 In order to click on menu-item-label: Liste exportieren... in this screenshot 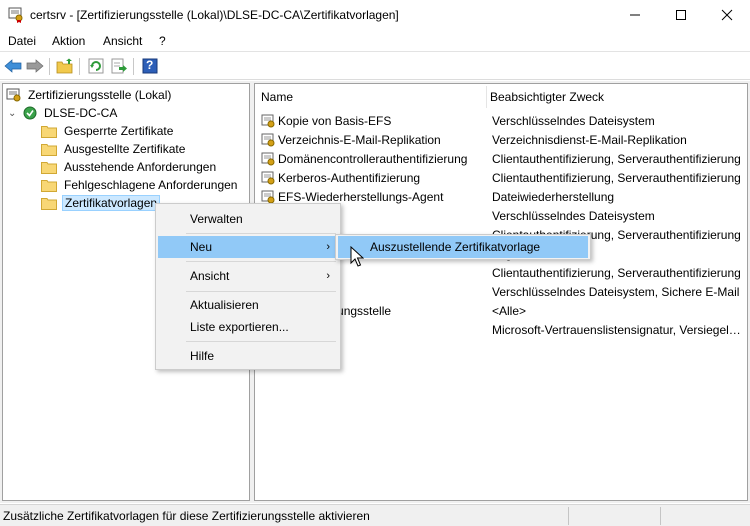, I will do `click(239, 327)`.